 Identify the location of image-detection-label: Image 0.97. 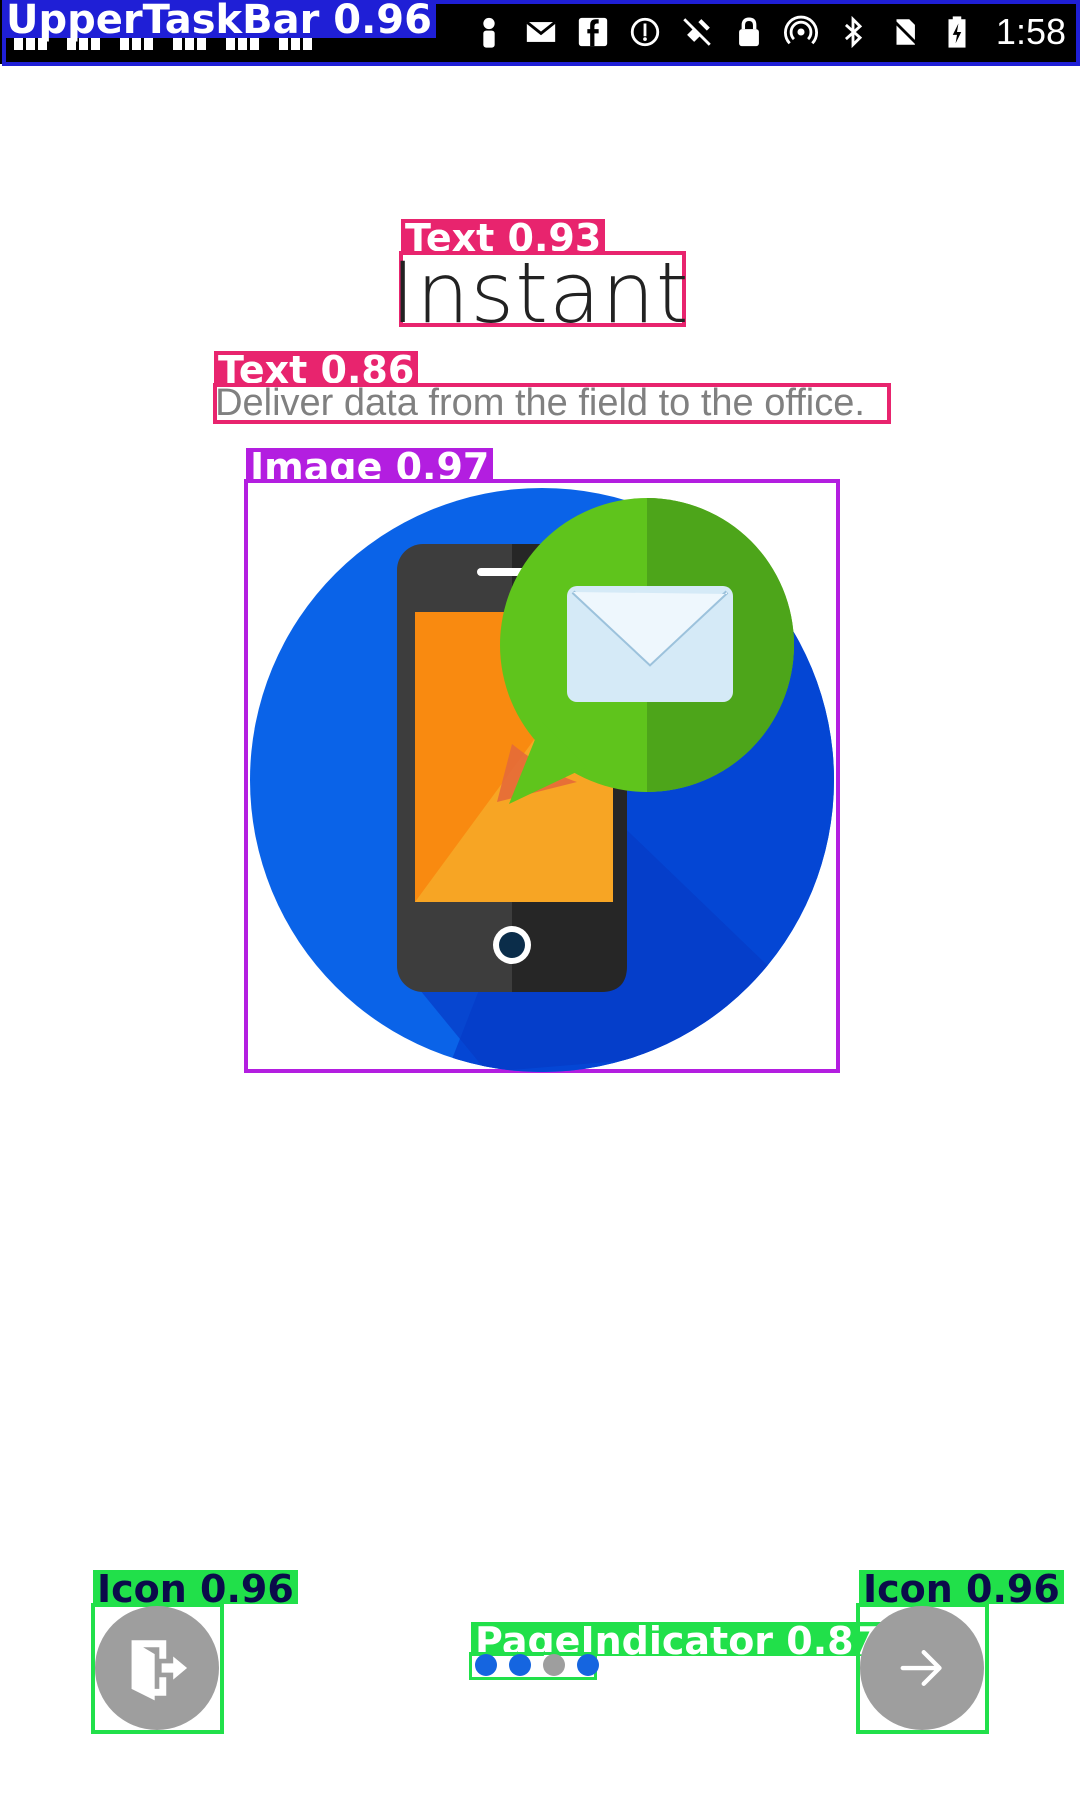
(370, 467).